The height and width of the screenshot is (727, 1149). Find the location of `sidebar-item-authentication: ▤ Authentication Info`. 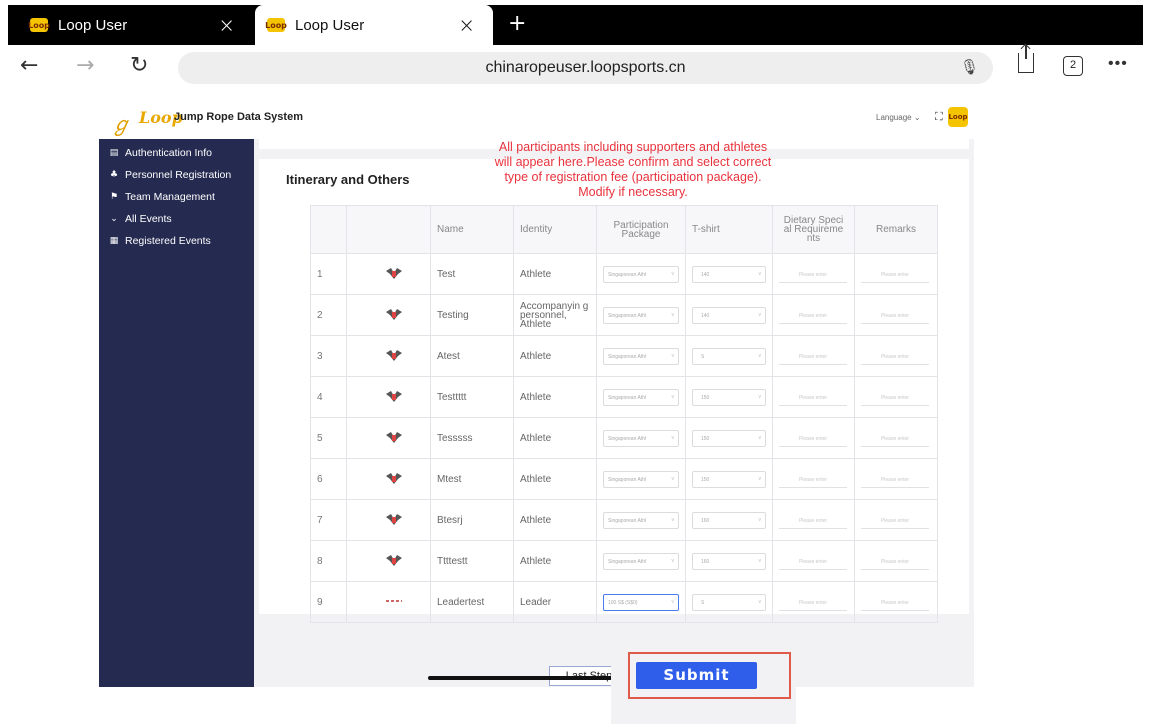

sidebar-item-authentication: ▤ Authentication Info is located at coordinates (160, 153).